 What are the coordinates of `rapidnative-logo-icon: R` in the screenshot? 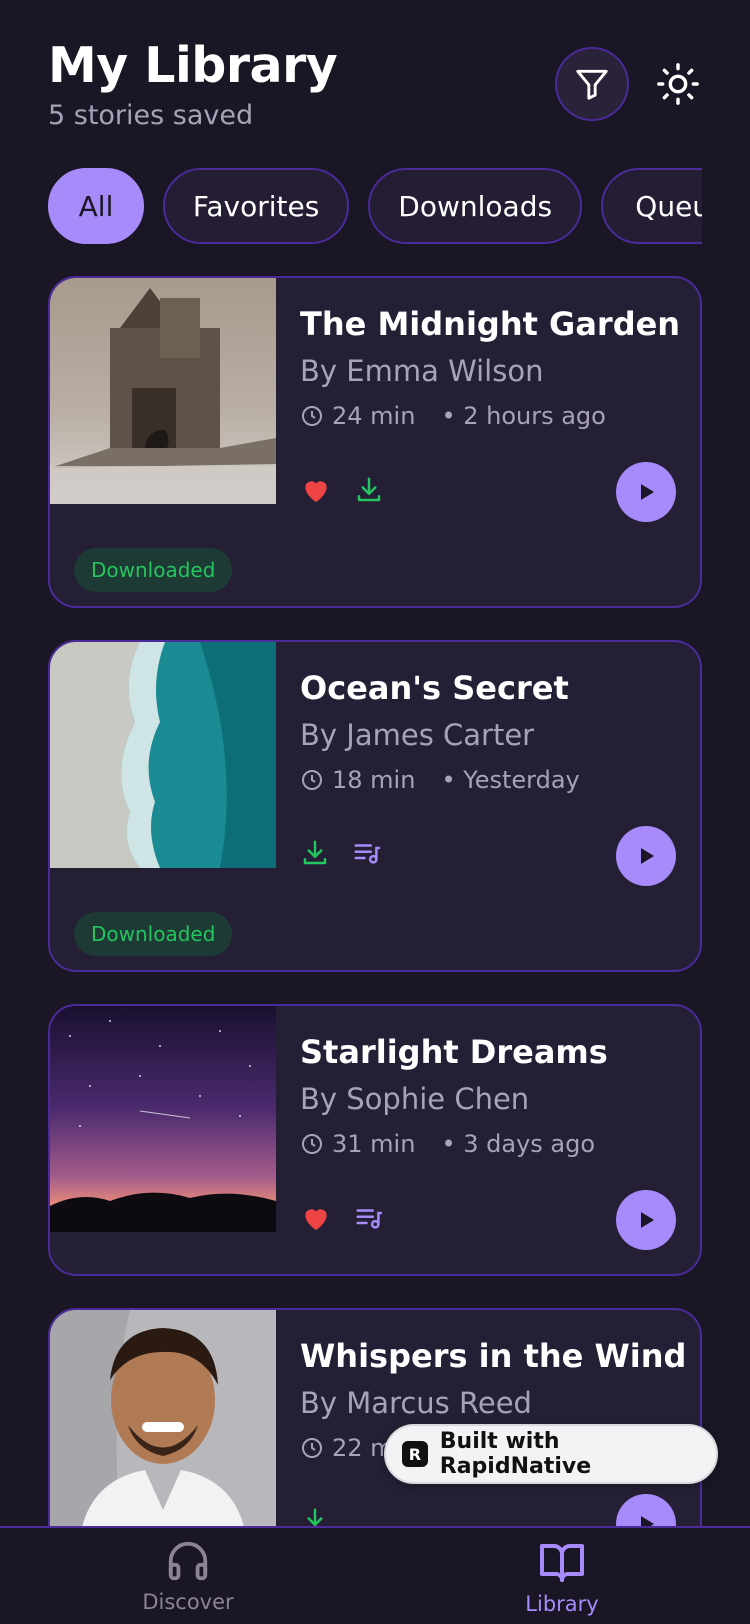 It's located at (415, 1454).